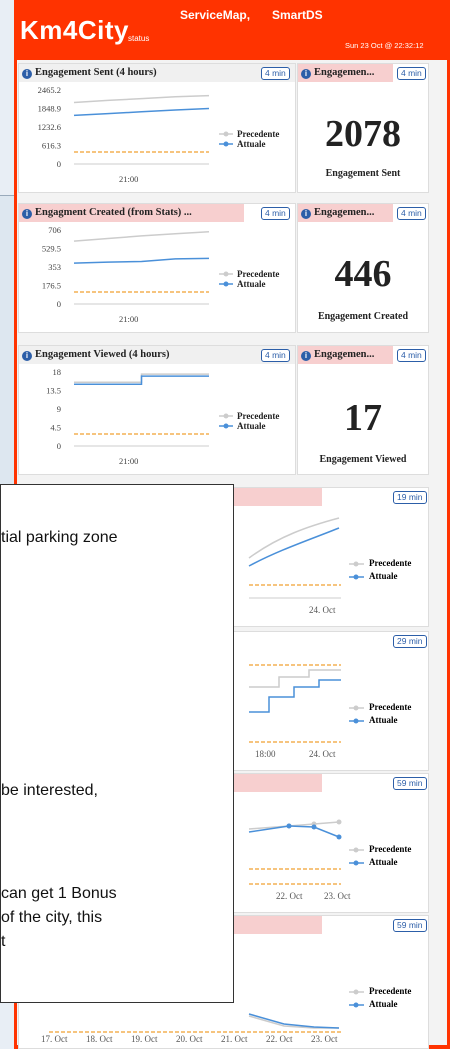 This screenshot has width=461, height=1049. What do you see at coordinates (297, 15) in the screenshot?
I see `smartds-link: SmartDS` at bounding box center [297, 15].